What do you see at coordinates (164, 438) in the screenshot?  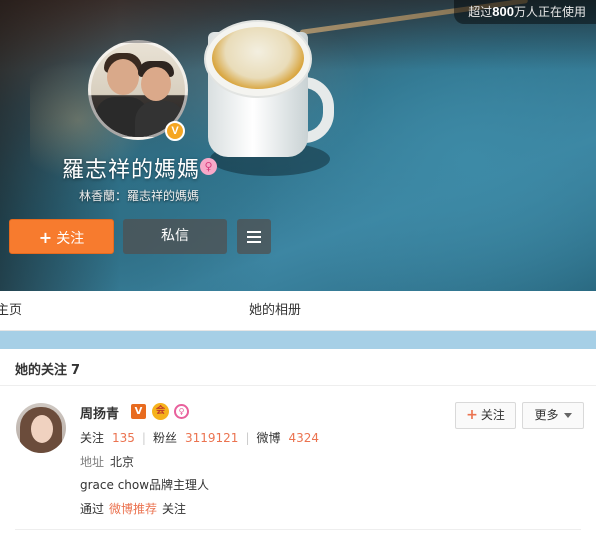 I see `stat-fans-label: 粉丝` at bounding box center [164, 438].